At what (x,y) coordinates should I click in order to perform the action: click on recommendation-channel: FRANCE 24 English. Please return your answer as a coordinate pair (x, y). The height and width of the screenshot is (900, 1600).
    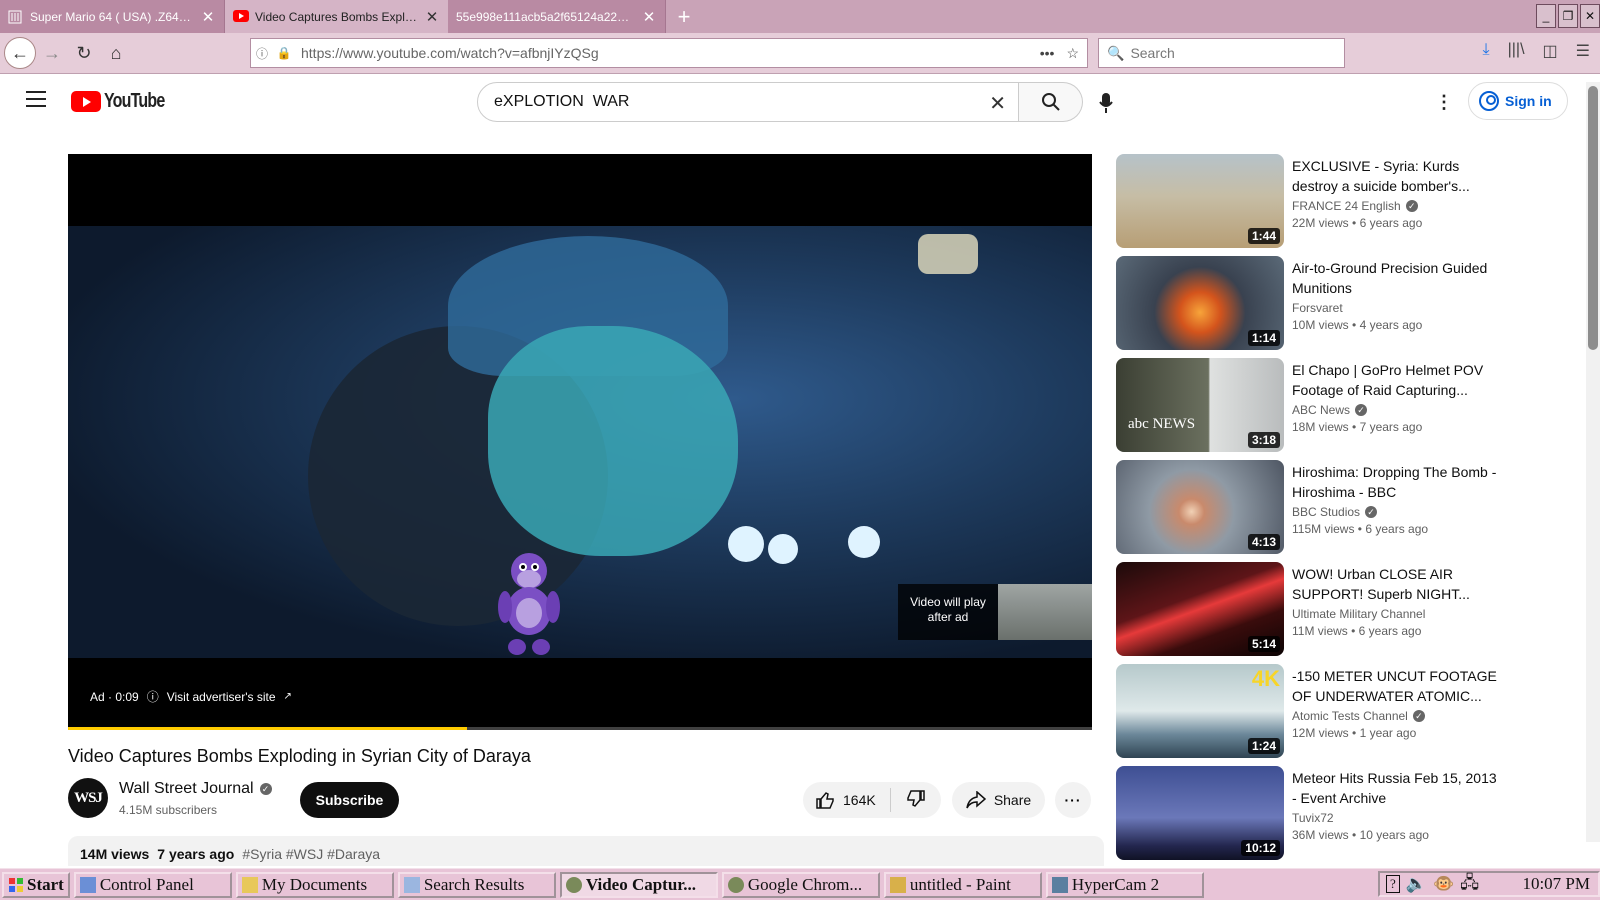
    Looking at the image, I should click on (1346, 206).